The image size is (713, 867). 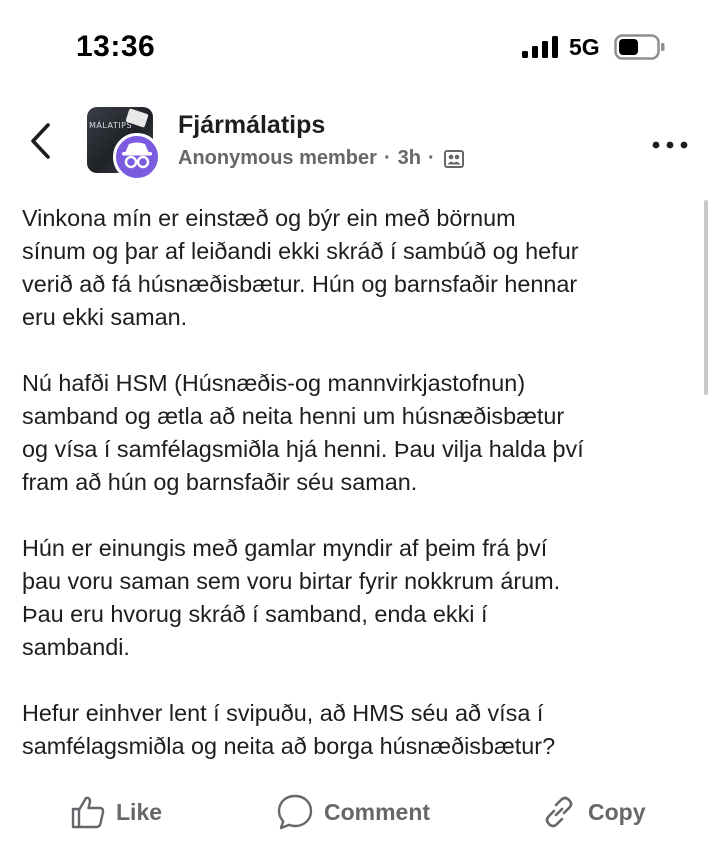 What do you see at coordinates (639, 47) in the screenshot?
I see `battery-icon` at bounding box center [639, 47].